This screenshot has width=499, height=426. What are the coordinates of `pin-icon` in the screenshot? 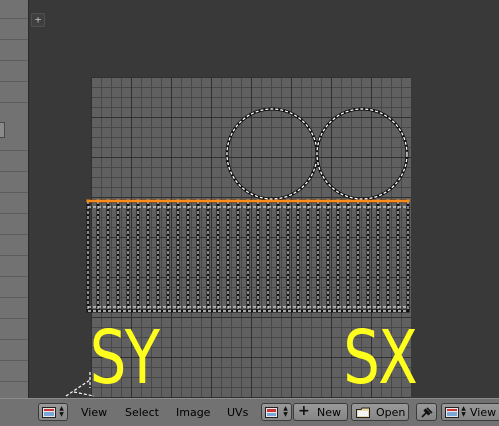 It's located at (427, 412).